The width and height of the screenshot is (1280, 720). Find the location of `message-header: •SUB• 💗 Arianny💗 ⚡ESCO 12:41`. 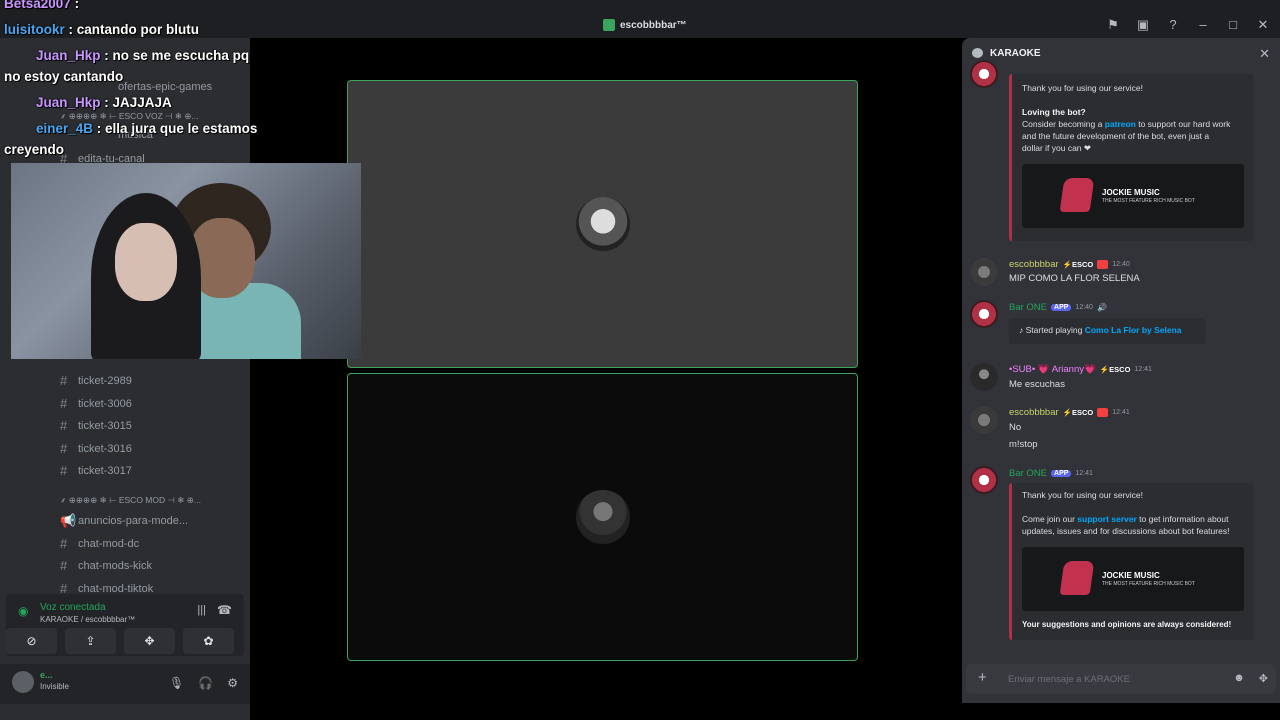

message-header: •SUB• 💗 Arianny💗 ⚡ESCO 12:41 is located at coordinates (1080, 369).